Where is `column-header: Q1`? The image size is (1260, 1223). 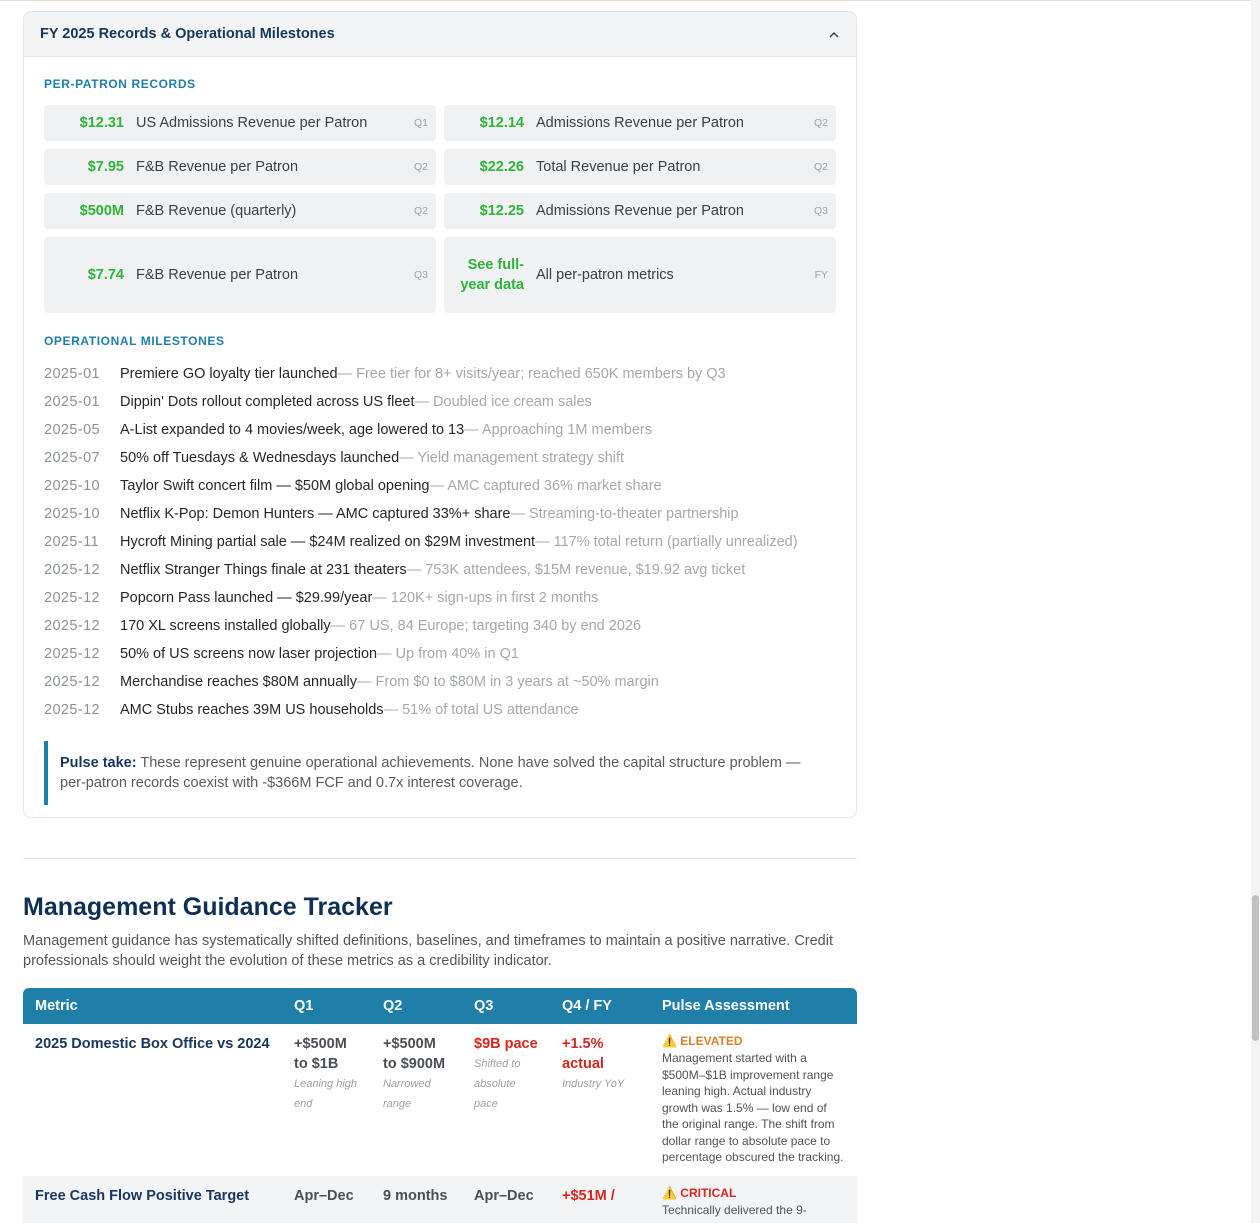 column-header: Q1 is located at coordinates (326, 1006).